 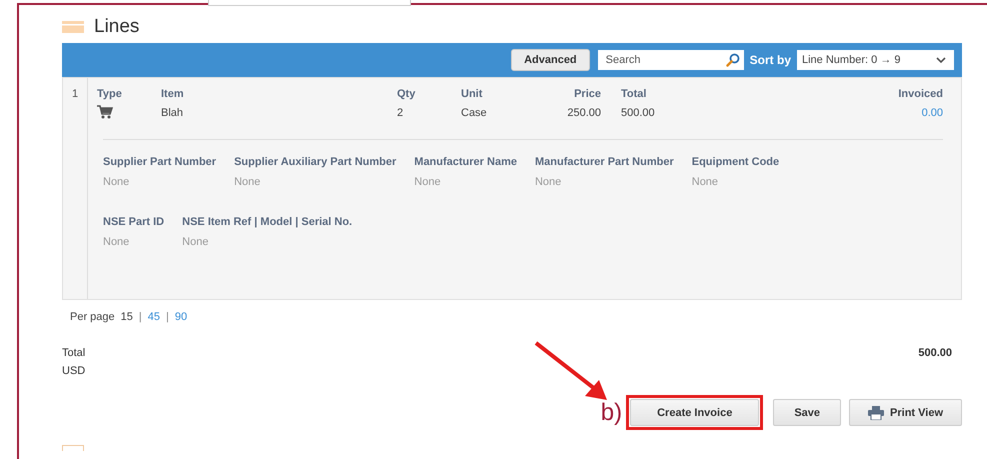 What do you see at coordinates (92, 317) in the screenshot?
I see `per-page-label: Per page` at bounding box center [92, 317].